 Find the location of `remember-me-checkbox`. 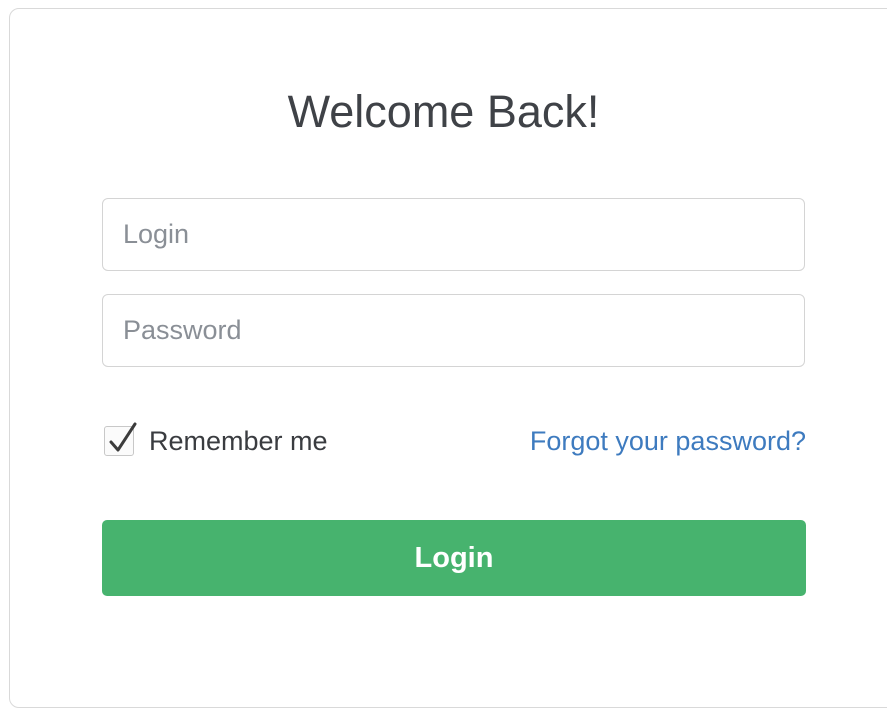

remember-me-checkbox is located at coordinates (120, 439).